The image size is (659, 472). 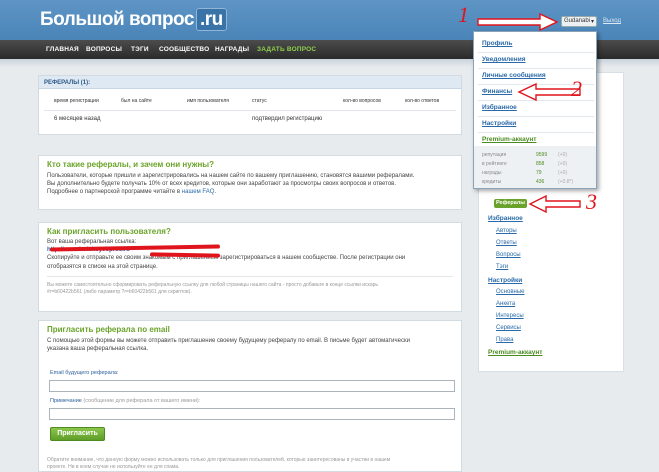 What do you see at coordinates (591, 201) in the screenshot?
I see `annotation-number: 3` at bounding box center [591, 201].